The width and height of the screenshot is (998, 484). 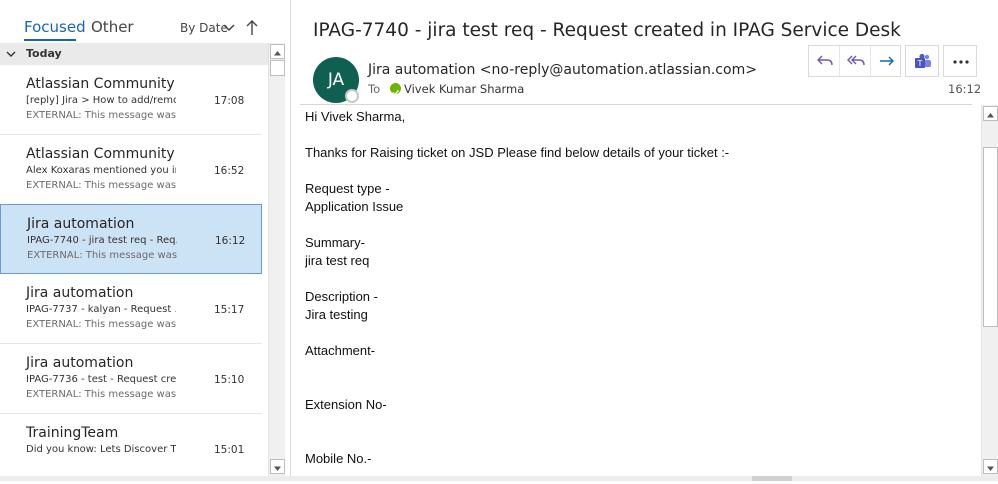 I want to click on teams-button: T, so click(x=922, y=61).